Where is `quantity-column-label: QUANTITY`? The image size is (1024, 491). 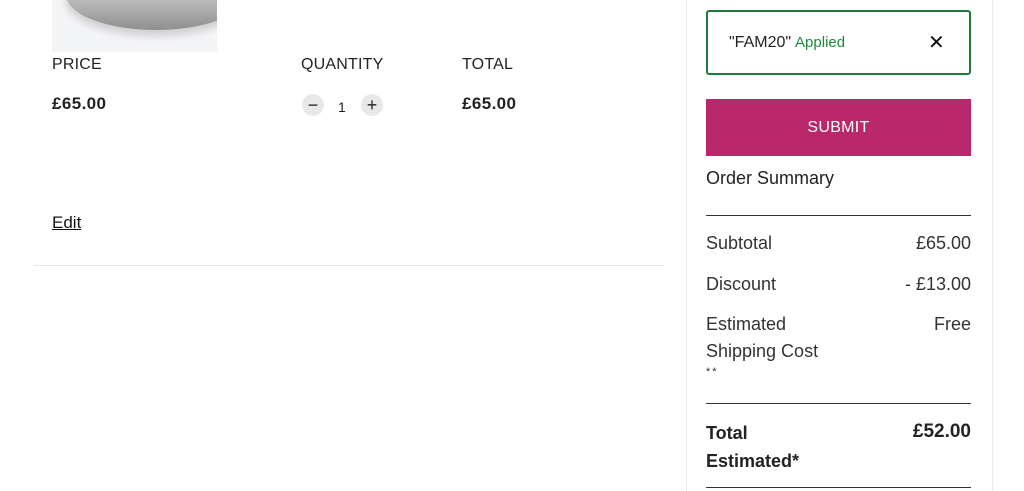 quantity-column-label: QUANTITY is located at coordinates (342, 64).